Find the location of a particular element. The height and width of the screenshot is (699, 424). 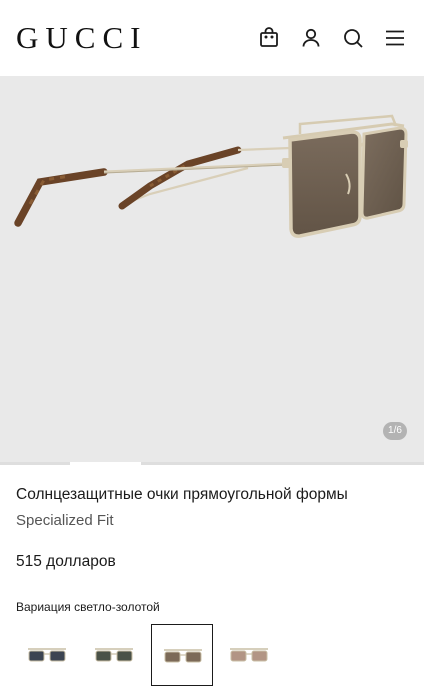

image-counter: 1/6 is located at coordinates (395, 431).